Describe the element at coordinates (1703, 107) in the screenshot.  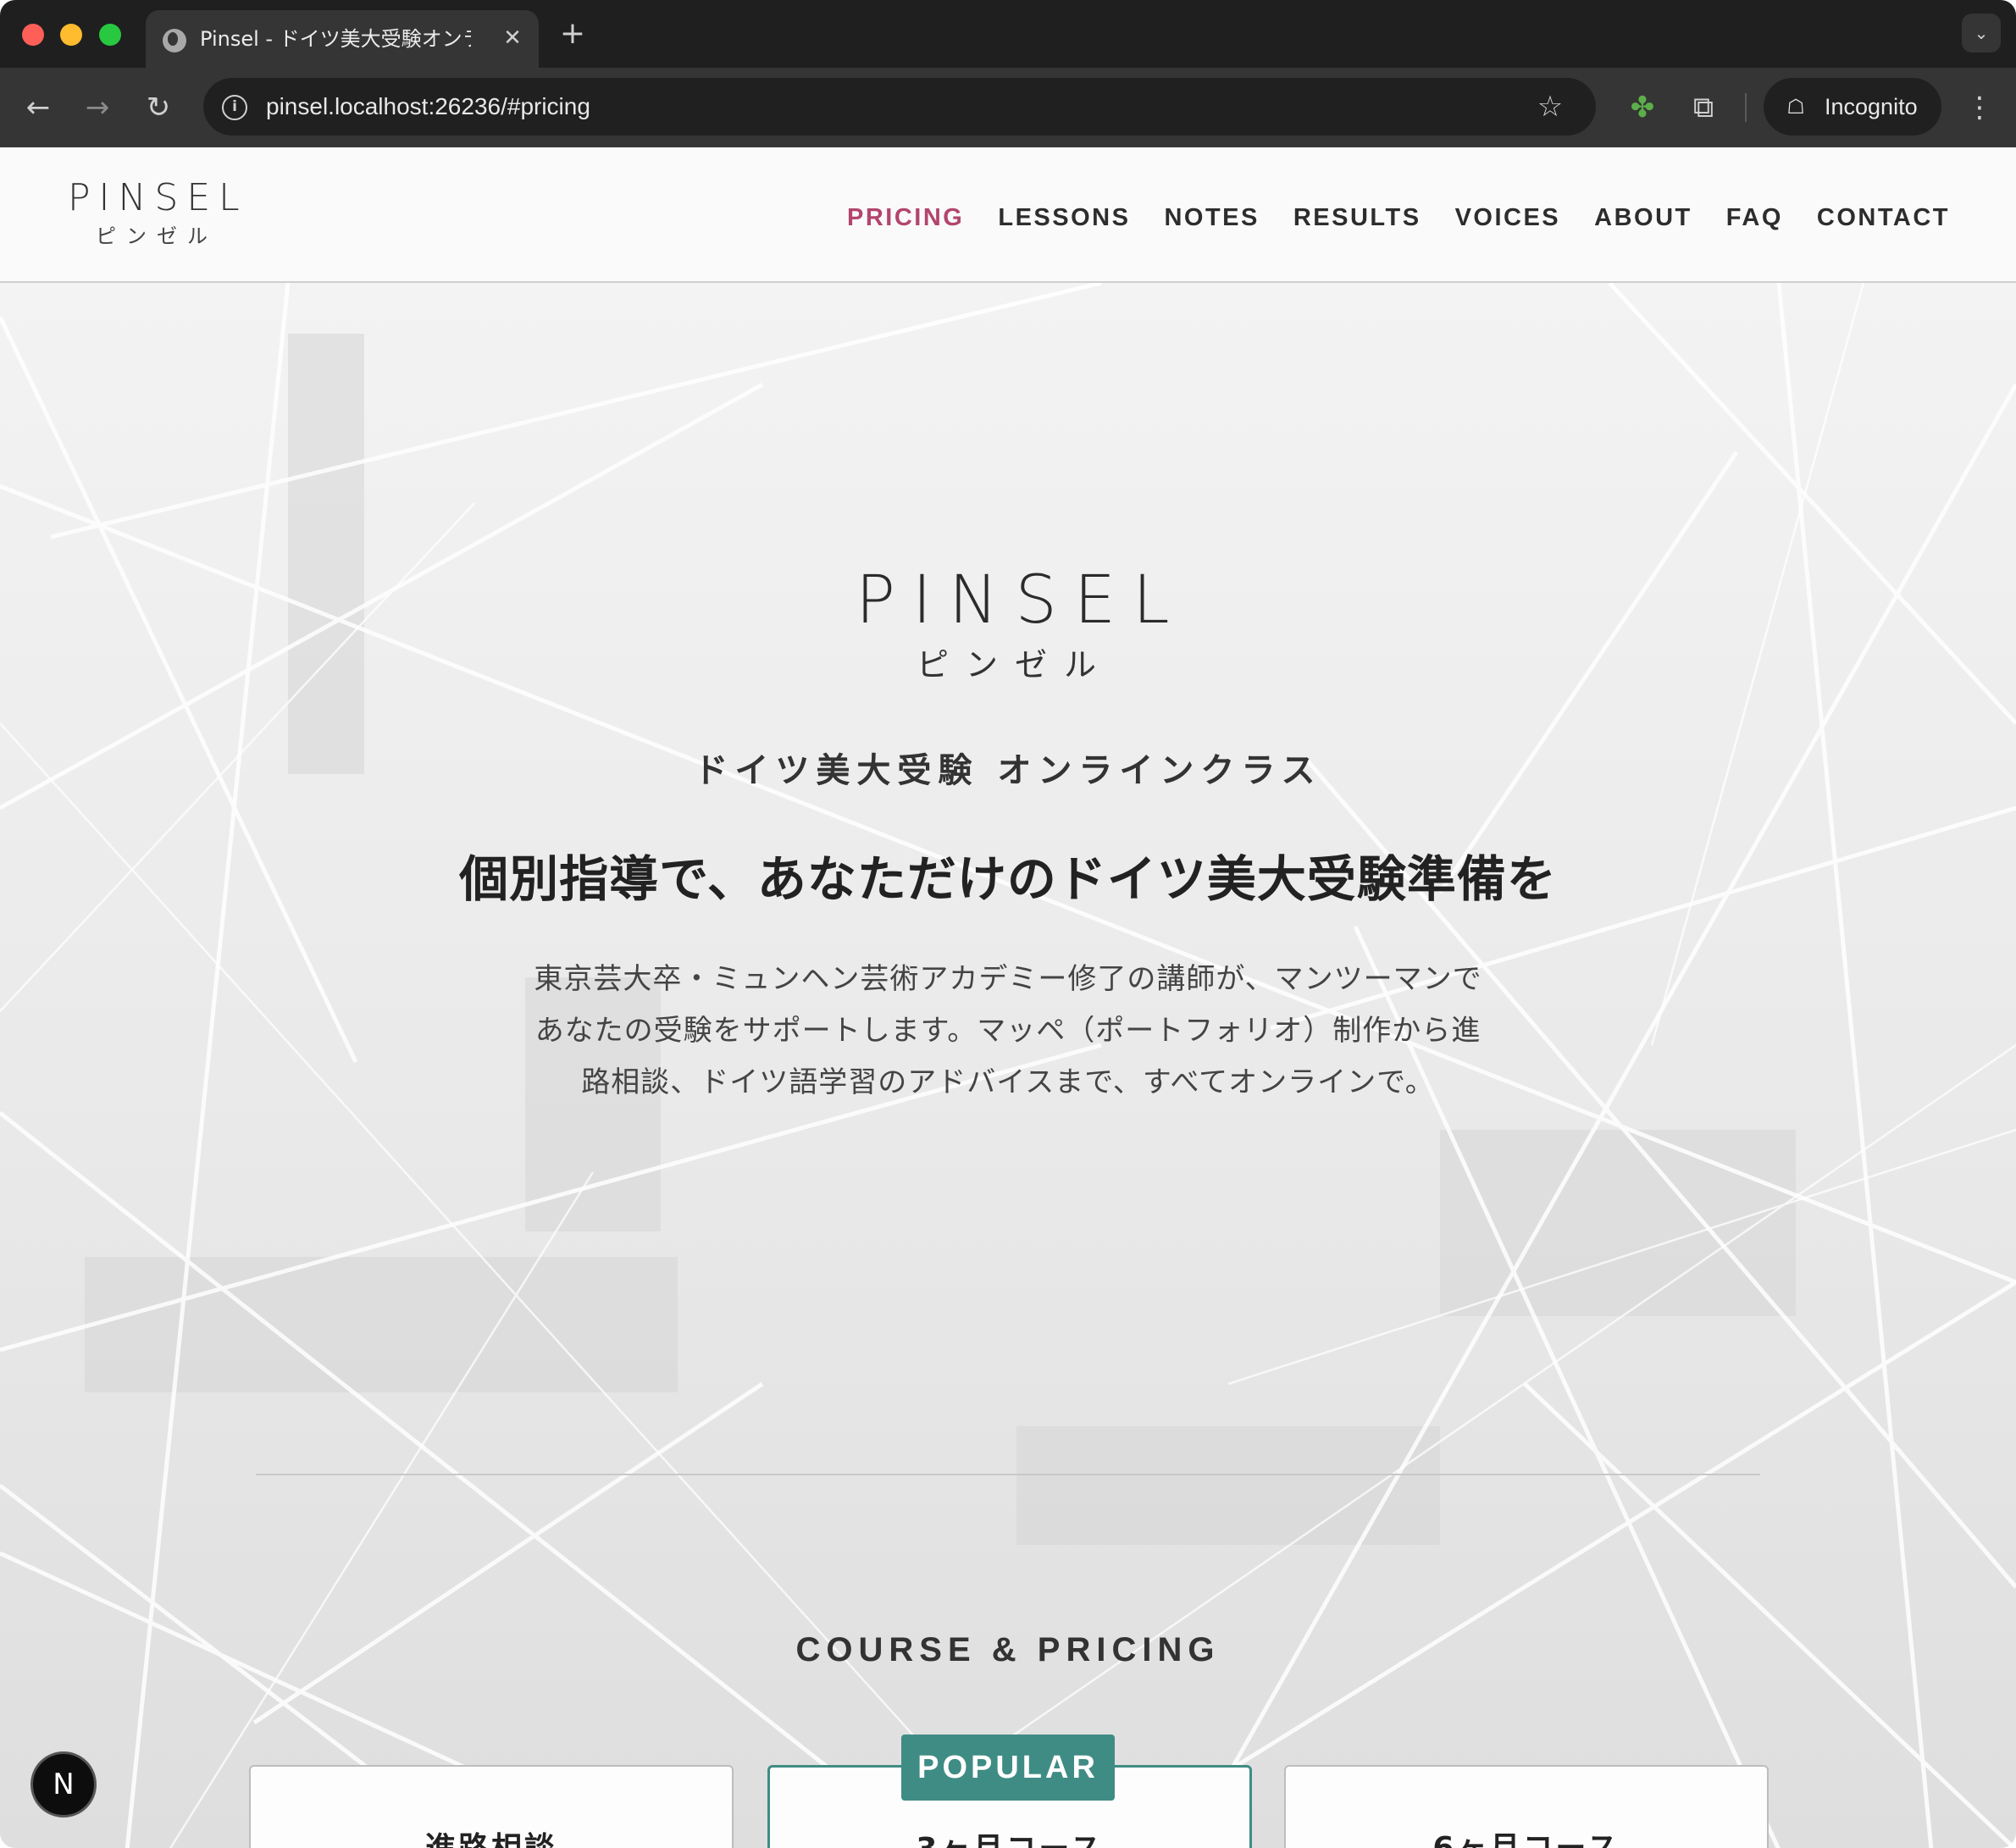
I see `extensions-puzzle-icon: ⧉` at that location.